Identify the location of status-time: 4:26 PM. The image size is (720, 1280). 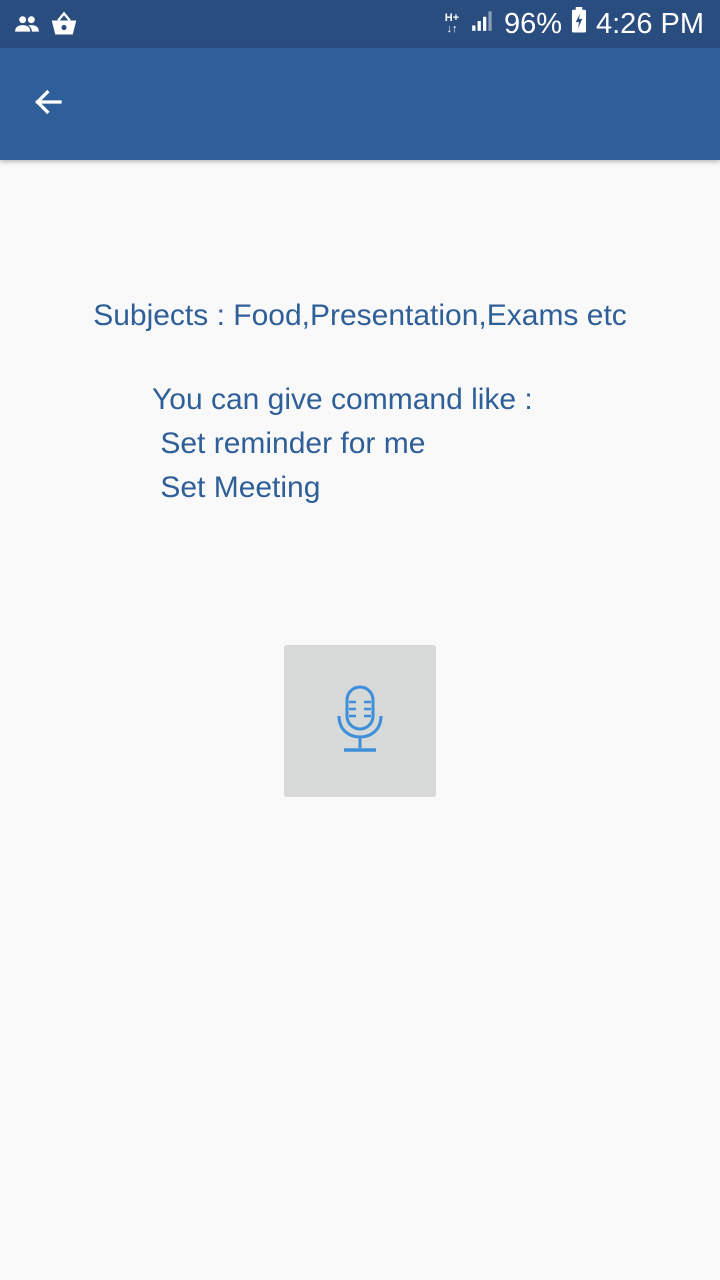
(650, 23).